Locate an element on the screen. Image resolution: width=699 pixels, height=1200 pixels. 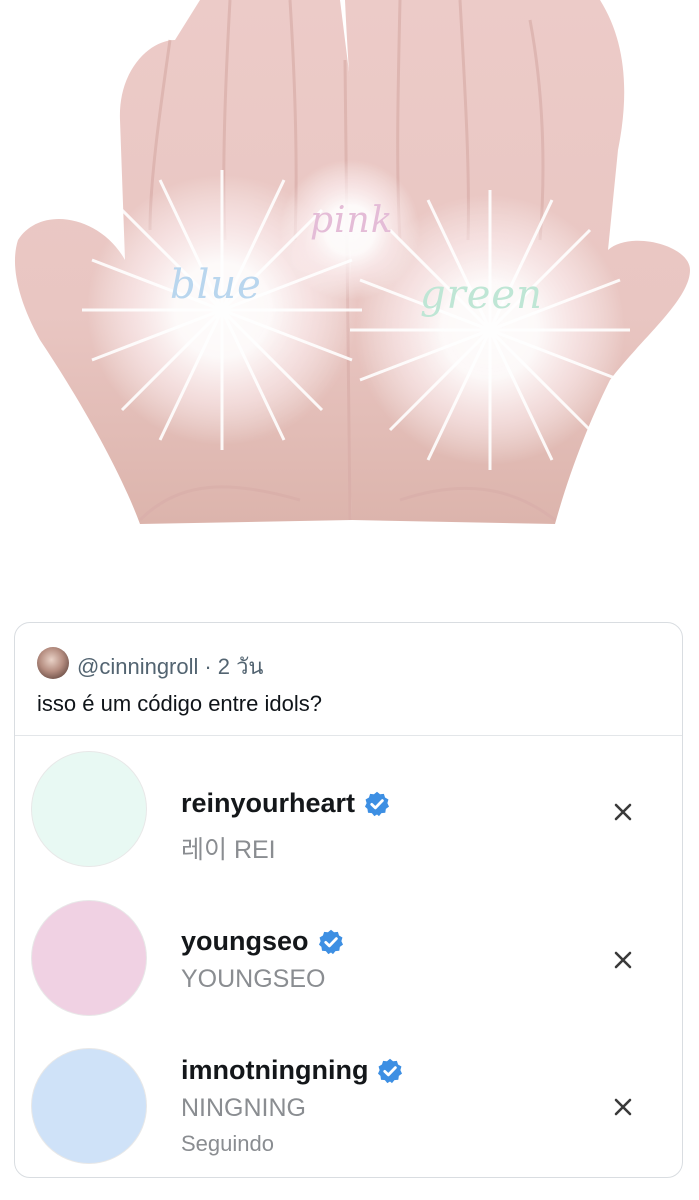
hero-word-green: green is located at coordinates (481, 295).